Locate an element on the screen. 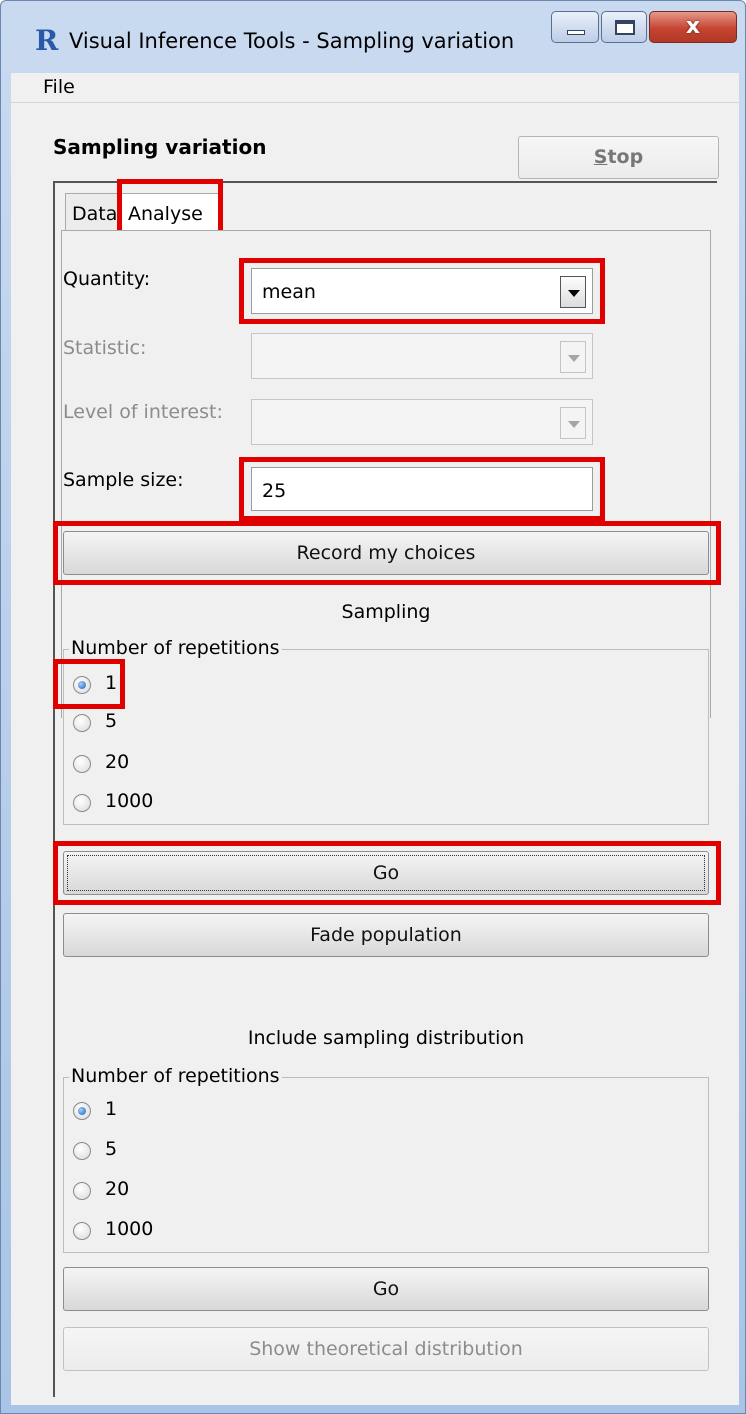 This screenshot has height=1414, width=746. record-choices-button: Record my choices is located at coordinates (386, 553).